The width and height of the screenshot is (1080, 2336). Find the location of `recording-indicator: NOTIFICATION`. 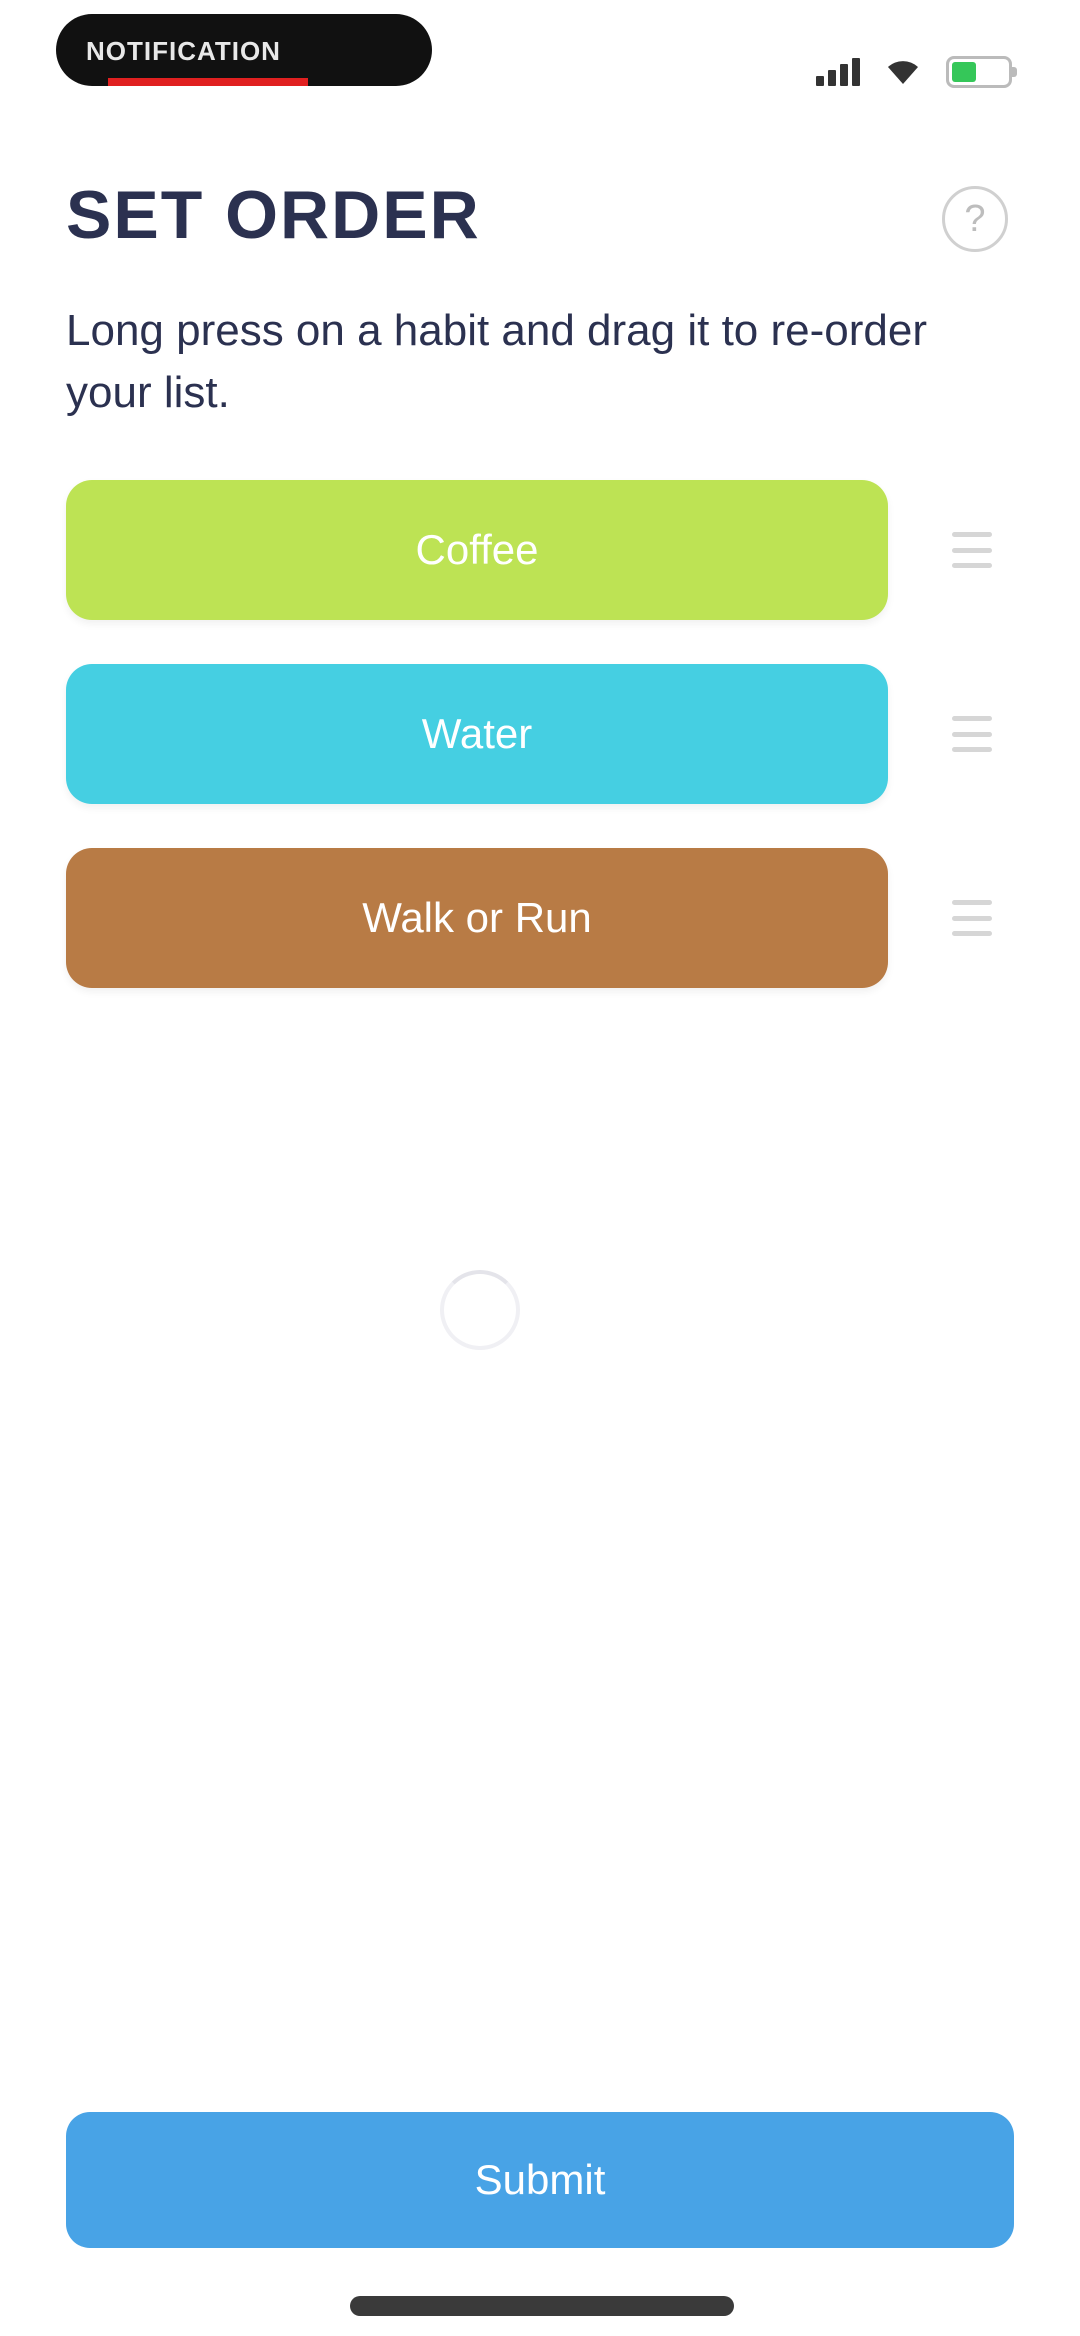

recording-indicator: NOTIFICATION is located at coordinates (244, 50).